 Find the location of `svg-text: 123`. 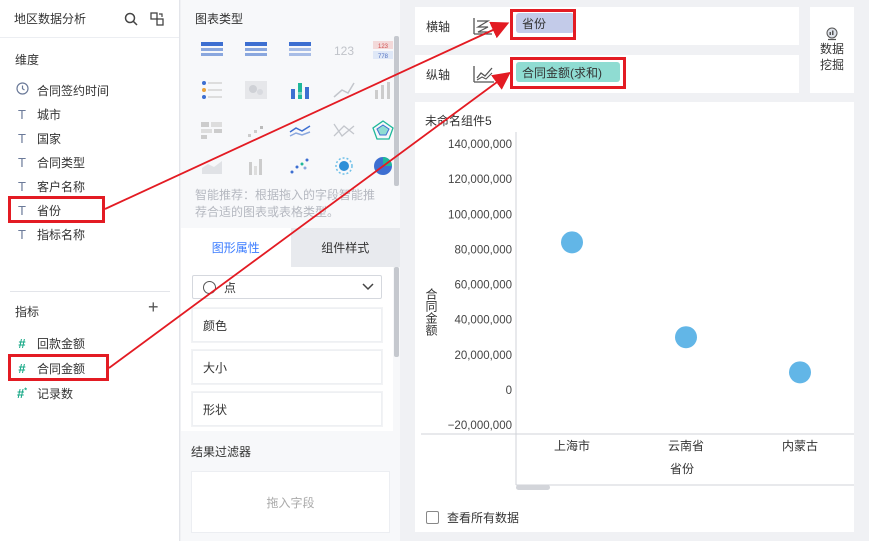

svg-text: 123 is located at coordinates (383, 47).